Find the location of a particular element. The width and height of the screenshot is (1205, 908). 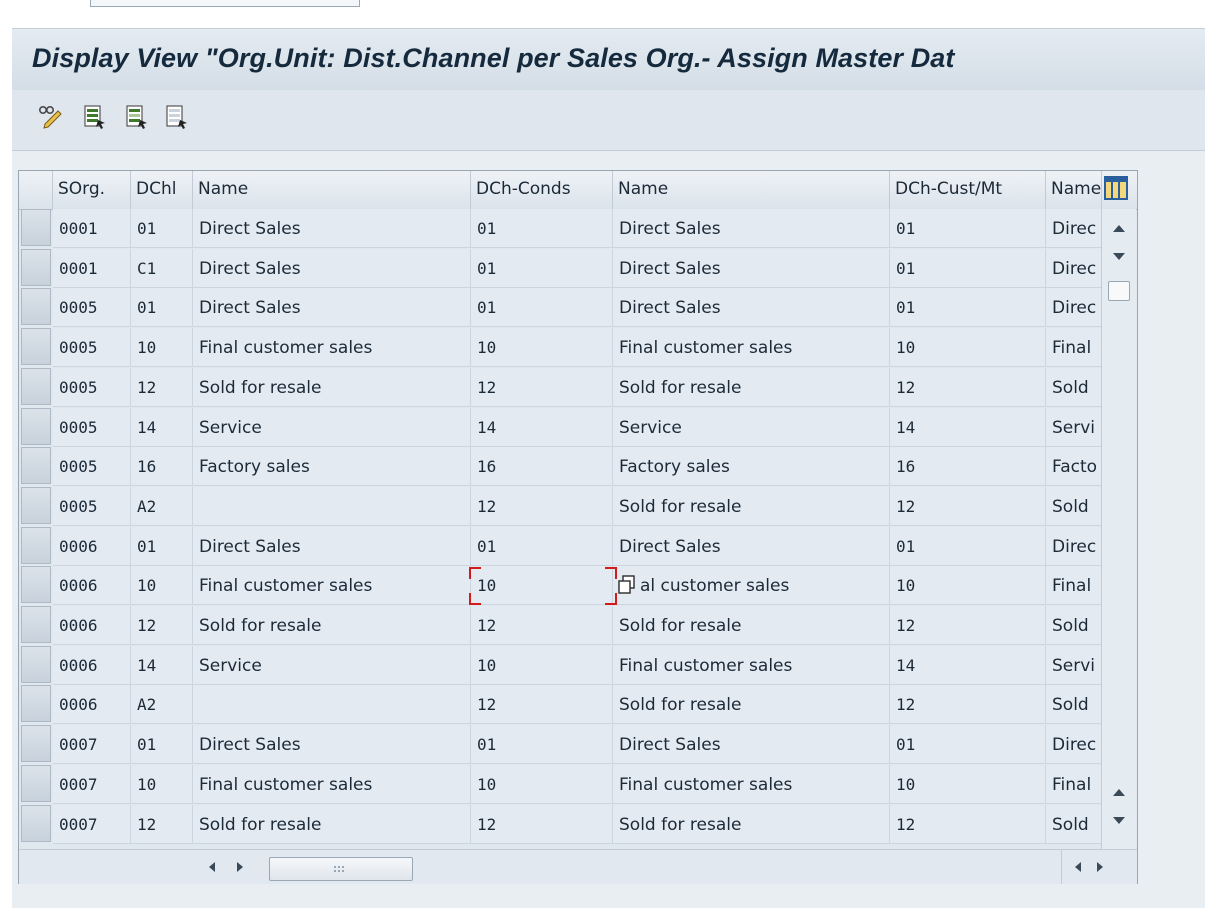

cell-name is located at coordinates (332, 506).